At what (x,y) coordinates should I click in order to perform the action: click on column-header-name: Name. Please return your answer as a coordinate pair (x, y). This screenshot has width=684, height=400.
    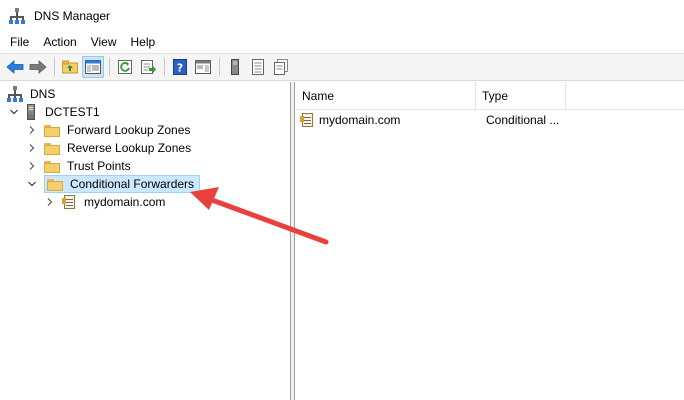
    Looking at the image, I should click on (386, 96).